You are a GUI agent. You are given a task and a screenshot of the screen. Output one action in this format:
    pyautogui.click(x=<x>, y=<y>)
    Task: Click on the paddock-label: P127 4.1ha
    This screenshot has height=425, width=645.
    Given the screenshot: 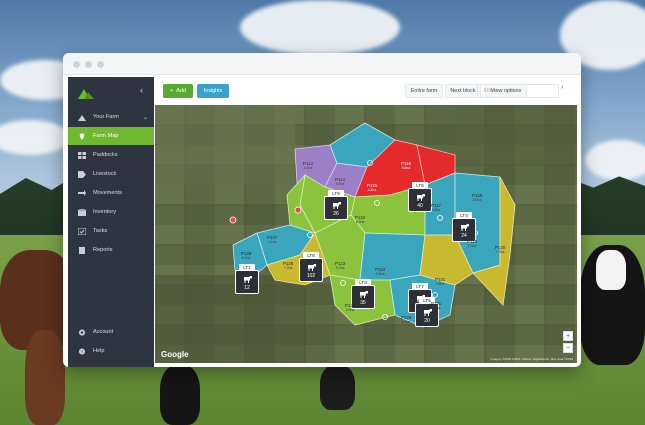 What is the action you would take?
    pyautogui.click(x=272, y=240)
    